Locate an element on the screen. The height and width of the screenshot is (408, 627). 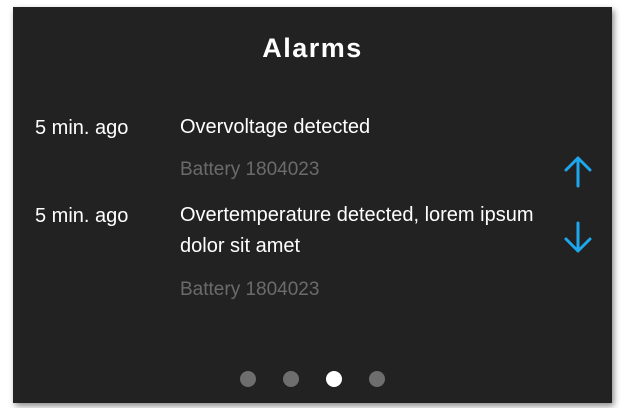
arrow-up-icon is located at coordinates (578, 172).